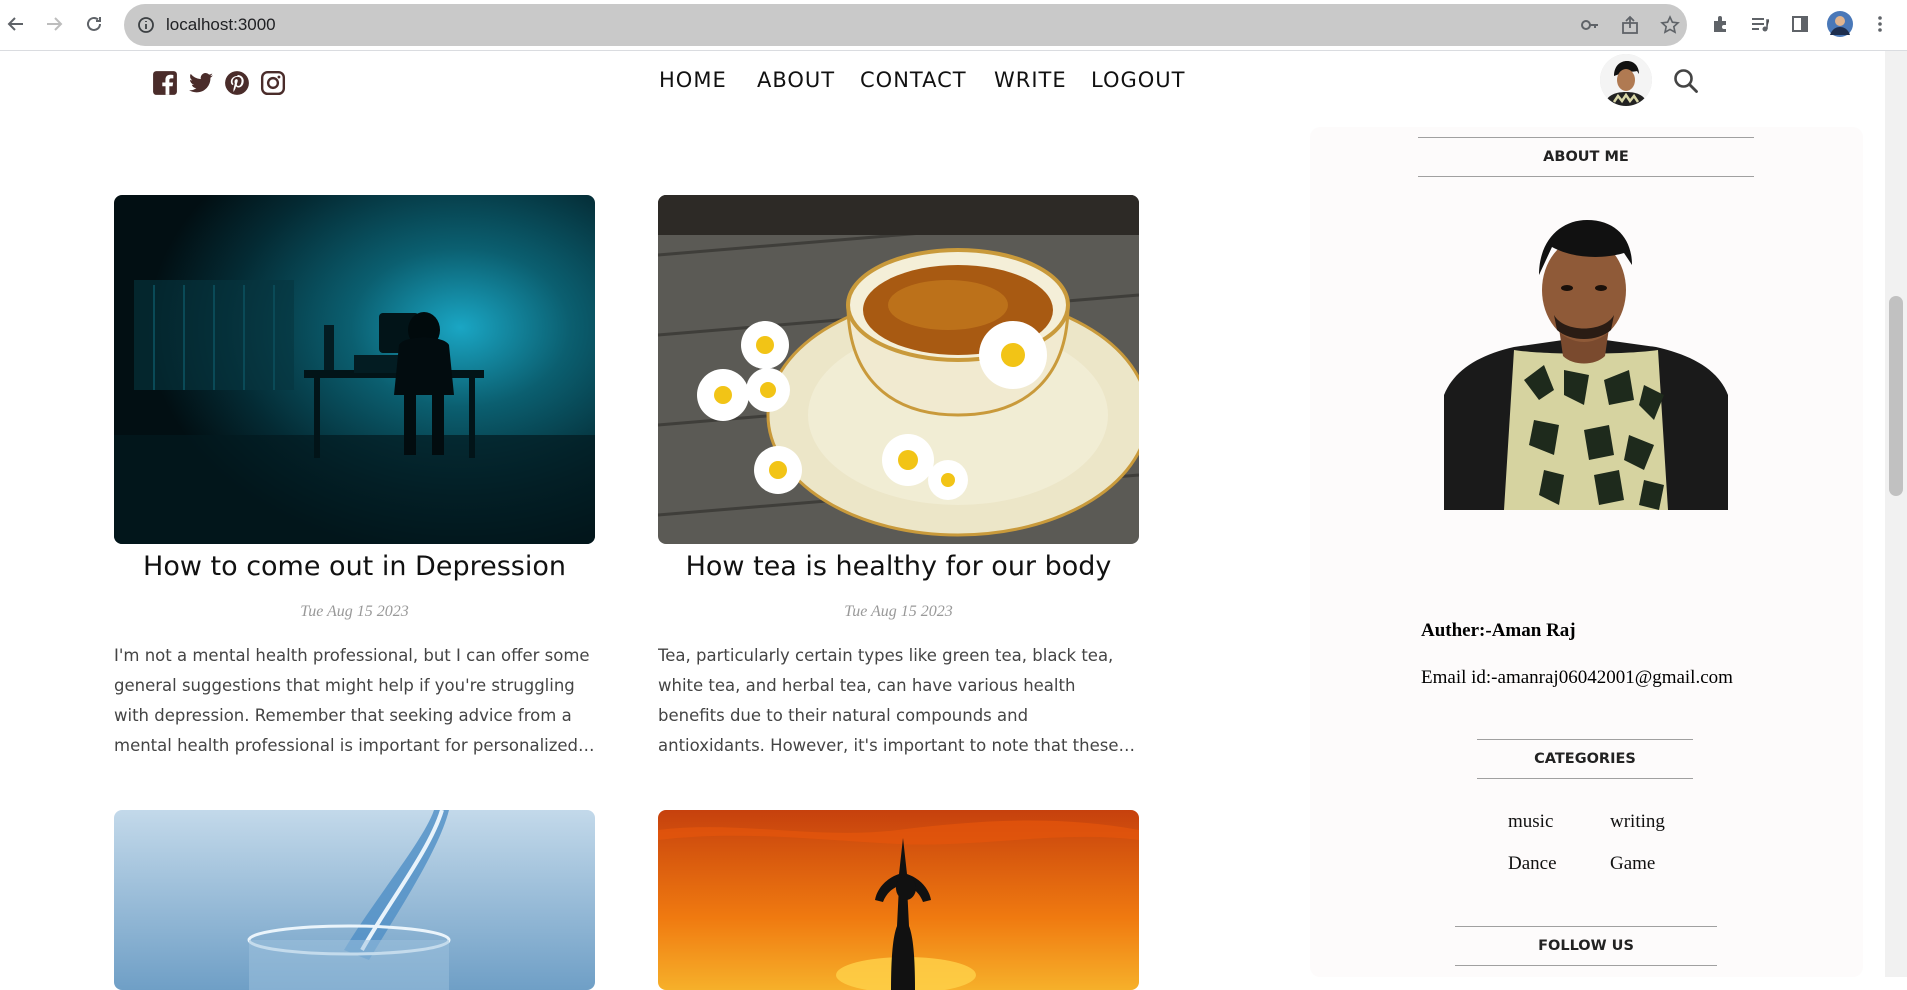 This screenshot has width=1907, height=990. Describe the element at coordinates (273, 83) in the screenshot. I see `instagram-icon` at that location.